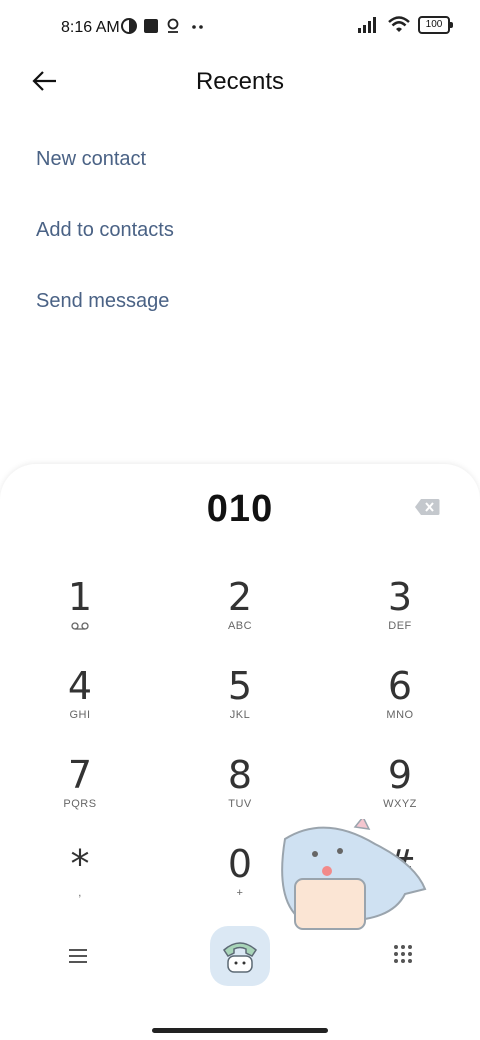 This screenshot has height=1040, width=480. Describe the element at coordinates (80, 700) in the screenshot. I see `key-4: 4 GHI` at that location.